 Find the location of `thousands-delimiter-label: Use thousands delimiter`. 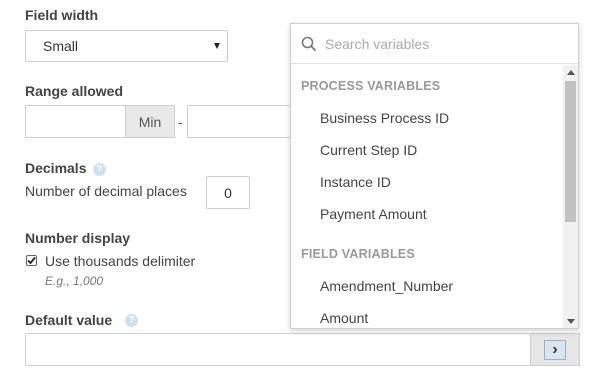

thousands-delimiter-label: Use thousands delimiter is located at coordinates (120, 261).